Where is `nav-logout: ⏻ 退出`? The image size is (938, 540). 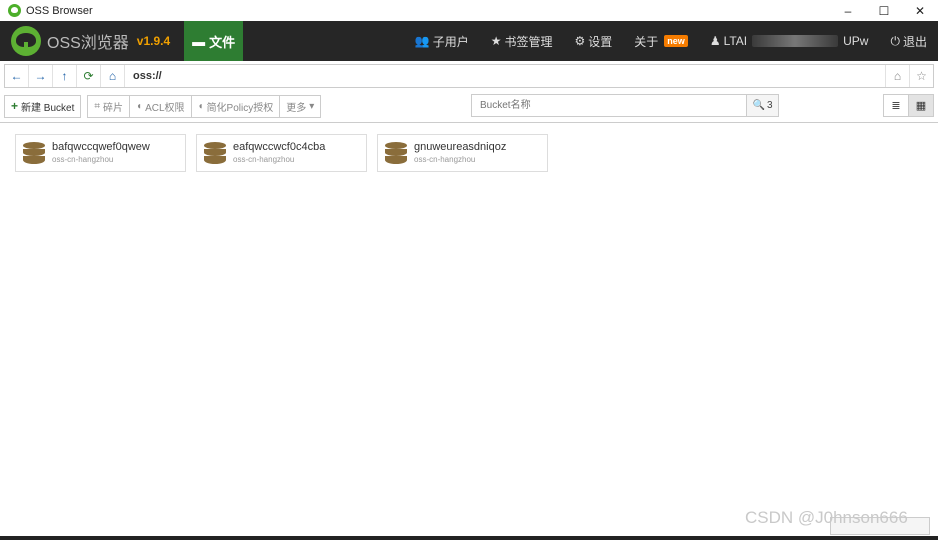
nav-logout: ⏻ 退出 is located at coordinates (908, 41).